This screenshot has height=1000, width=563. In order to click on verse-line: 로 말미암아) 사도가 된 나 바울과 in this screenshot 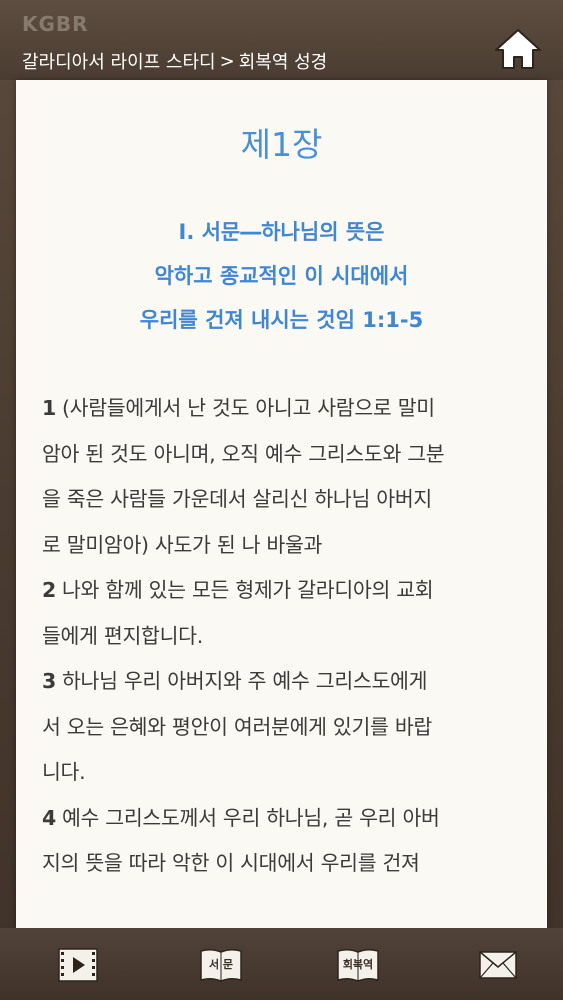, I will do `click(282, 546)`.